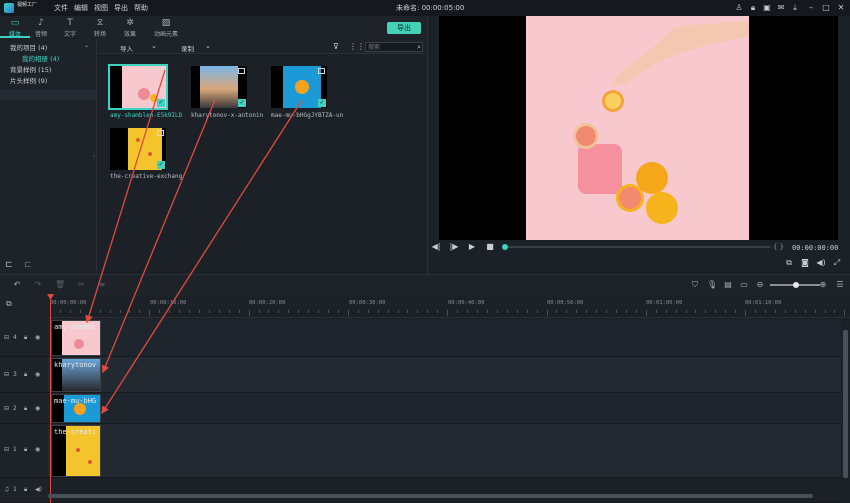  What do you see at coordinates (436, 247) in the screenshot?
I see `prev-frame-icon: ◀|` at bounding box center [436, 247].